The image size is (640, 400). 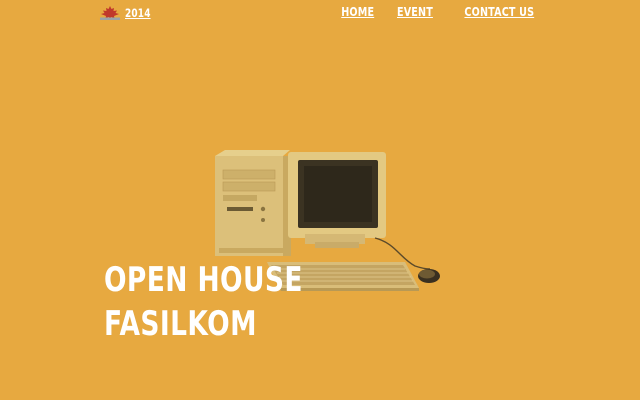 I want to click on logo-link: 2014, so click(x=128, y=13).